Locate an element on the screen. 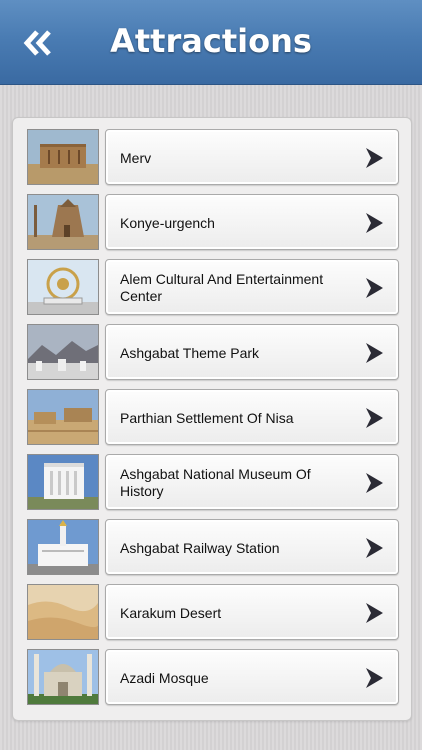  list-item-label: Azadi Mosque is located at coordinates (164, 677).